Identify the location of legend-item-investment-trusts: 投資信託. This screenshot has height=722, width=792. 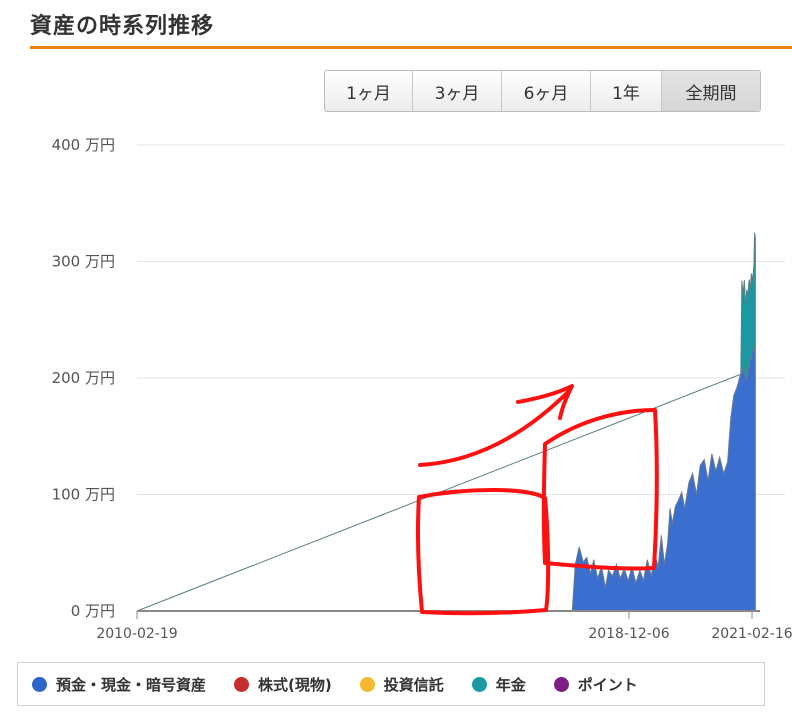
(401, 684).